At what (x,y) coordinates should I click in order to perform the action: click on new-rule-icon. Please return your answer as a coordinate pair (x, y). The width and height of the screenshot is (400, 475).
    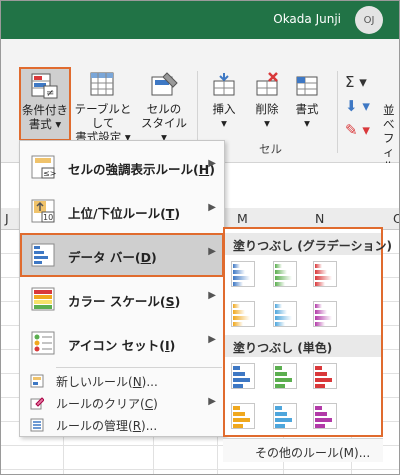
    Looking at the image, I should click on (37, 381).